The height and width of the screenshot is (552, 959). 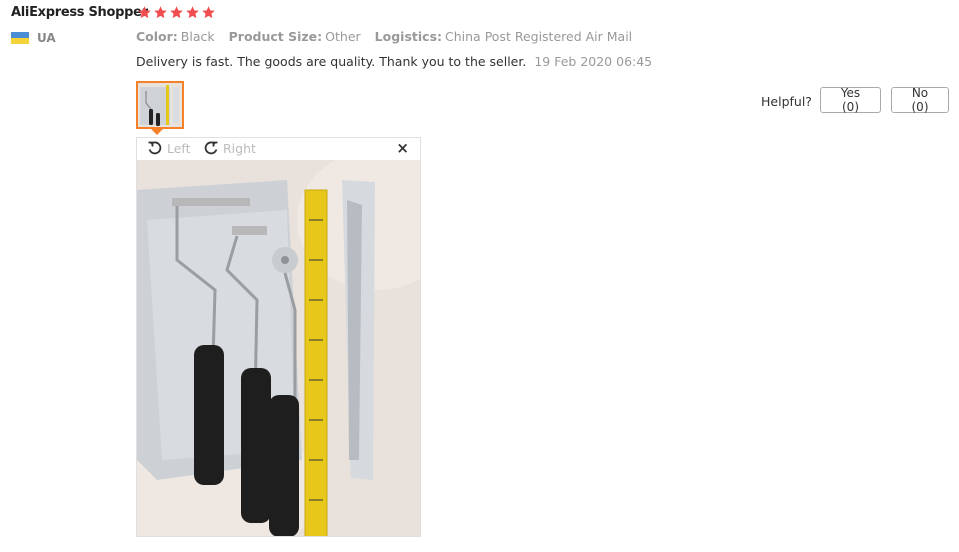 I want to click on spec-color: Color: Black, so click(x=175, y=36).